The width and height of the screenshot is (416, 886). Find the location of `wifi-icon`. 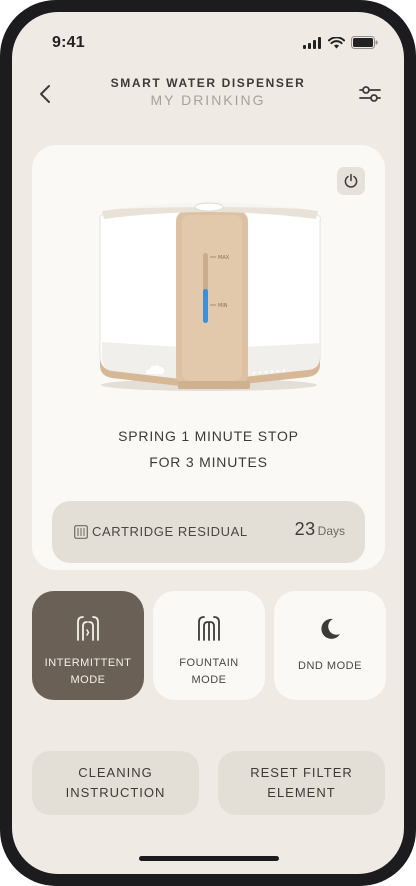

wifi-icon is located at coordinates (336, 42).